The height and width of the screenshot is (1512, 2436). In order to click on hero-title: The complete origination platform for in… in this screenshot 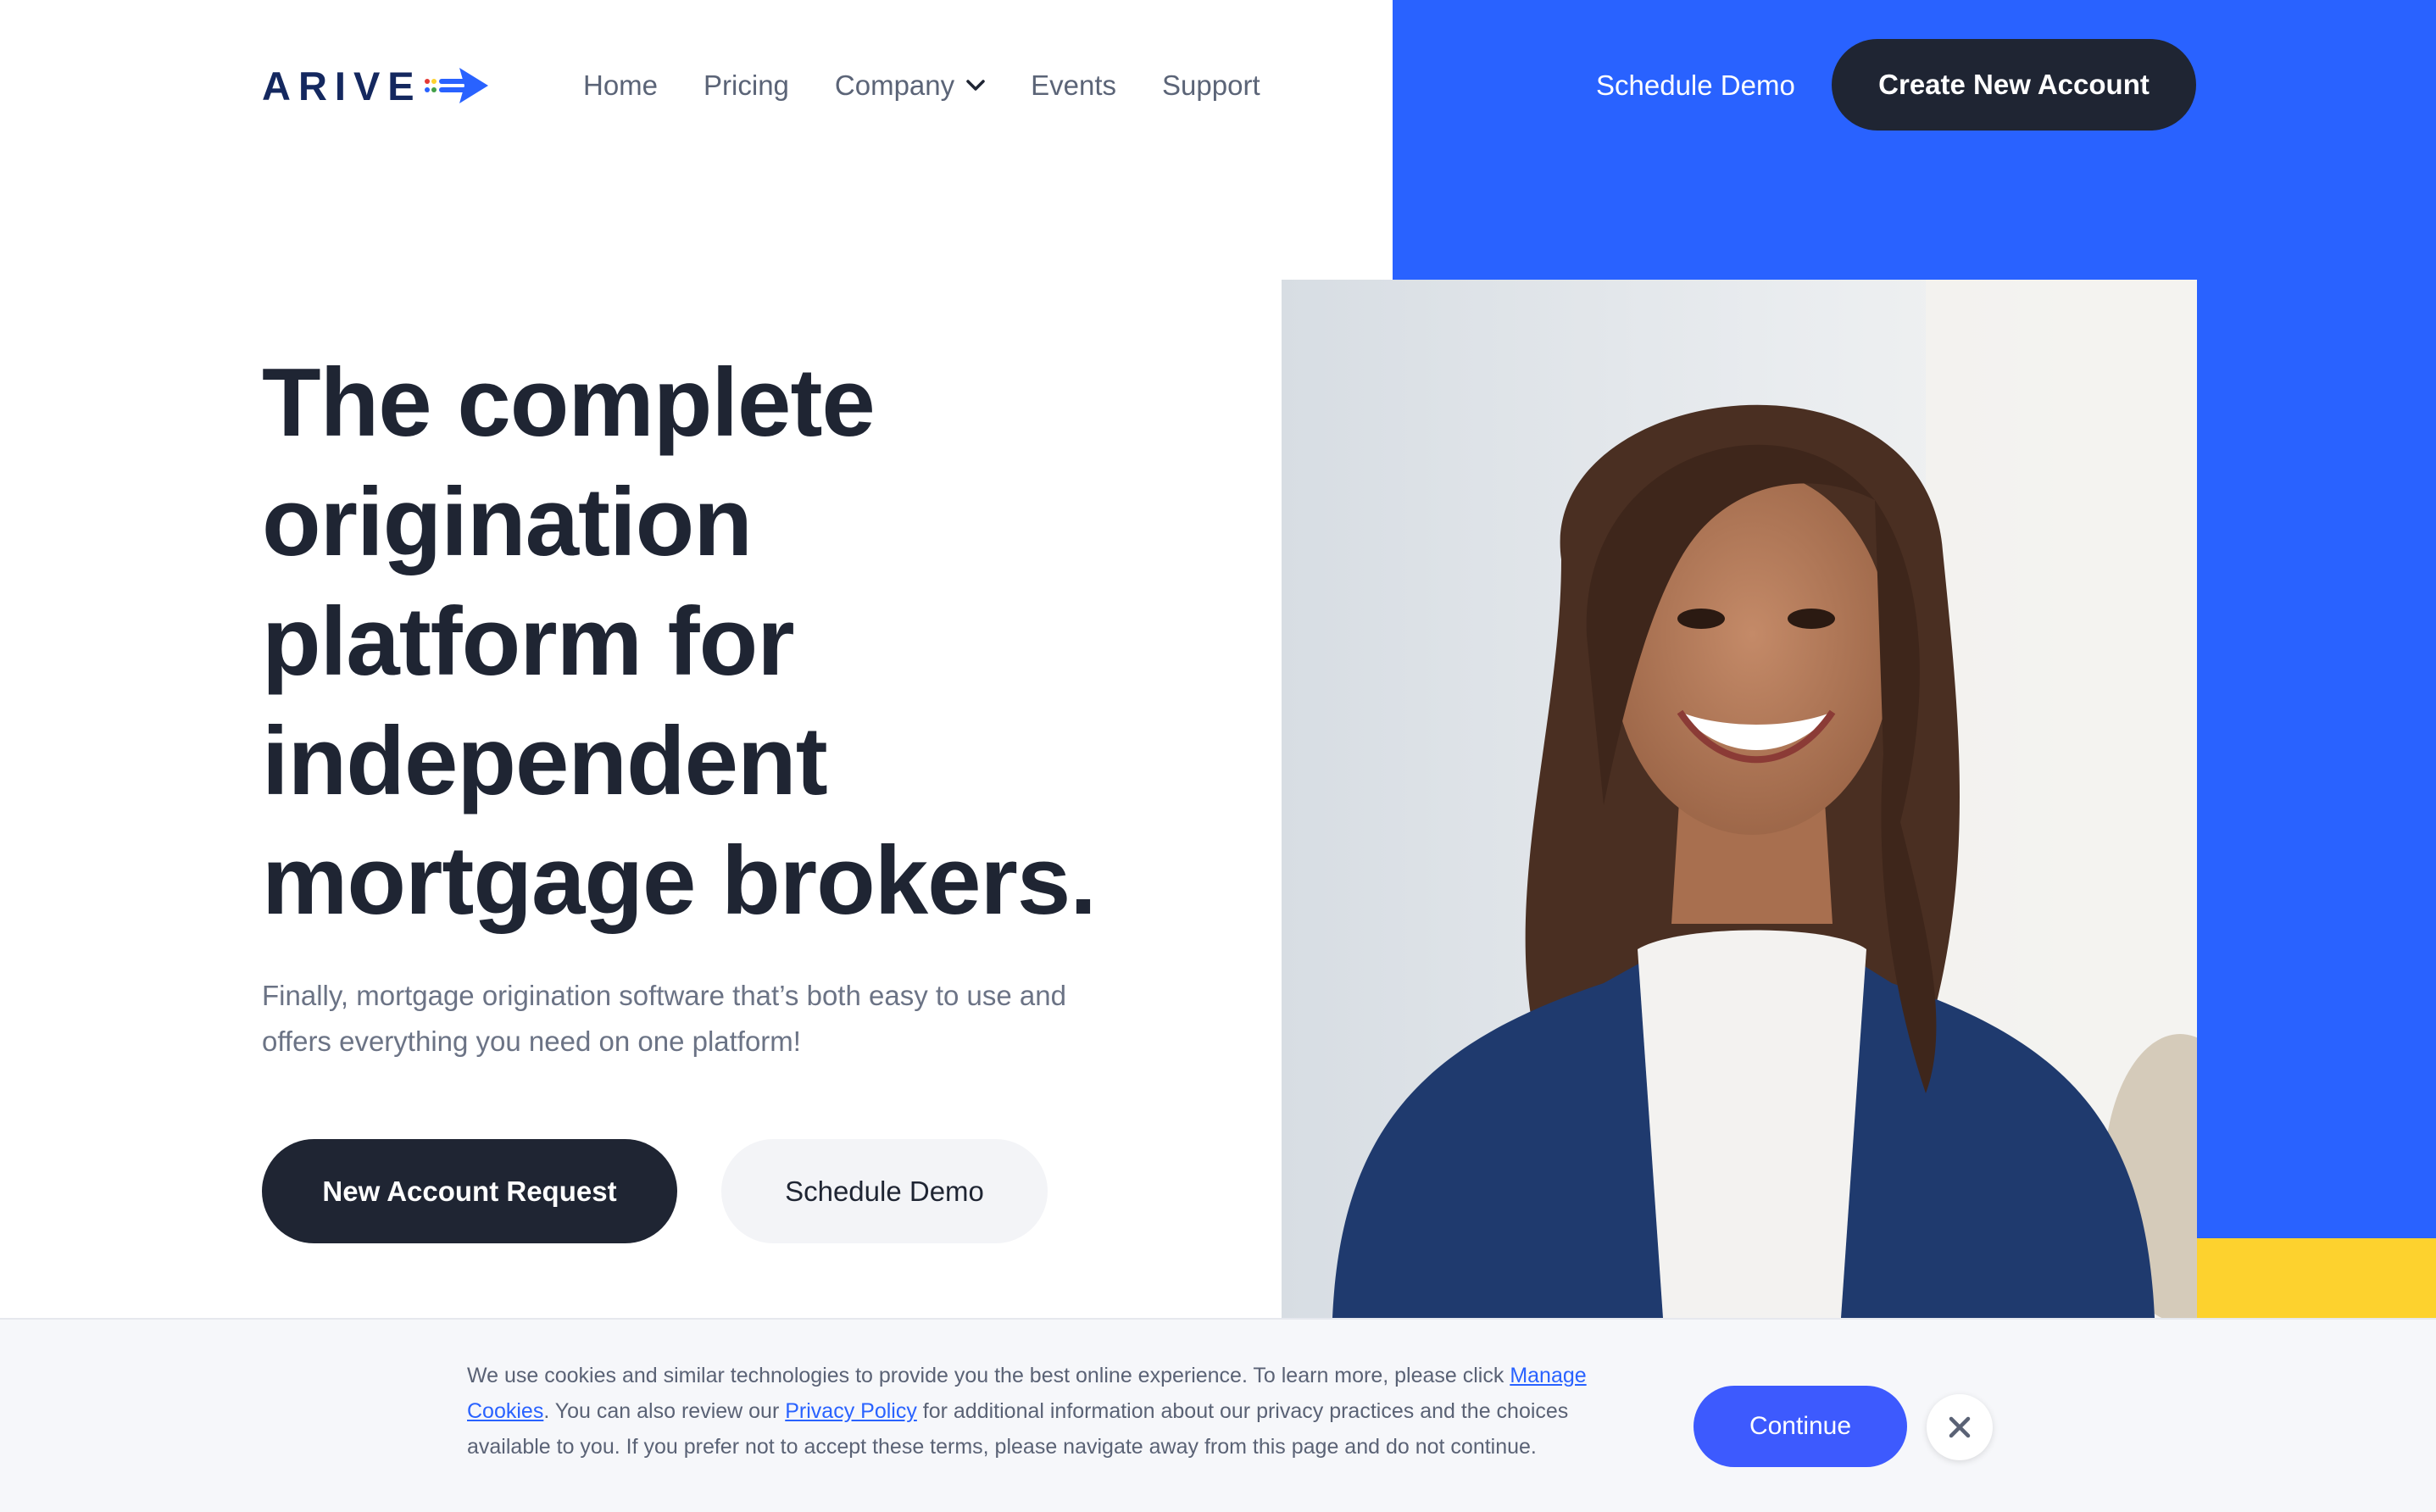, I will do `click(719, 642)`.